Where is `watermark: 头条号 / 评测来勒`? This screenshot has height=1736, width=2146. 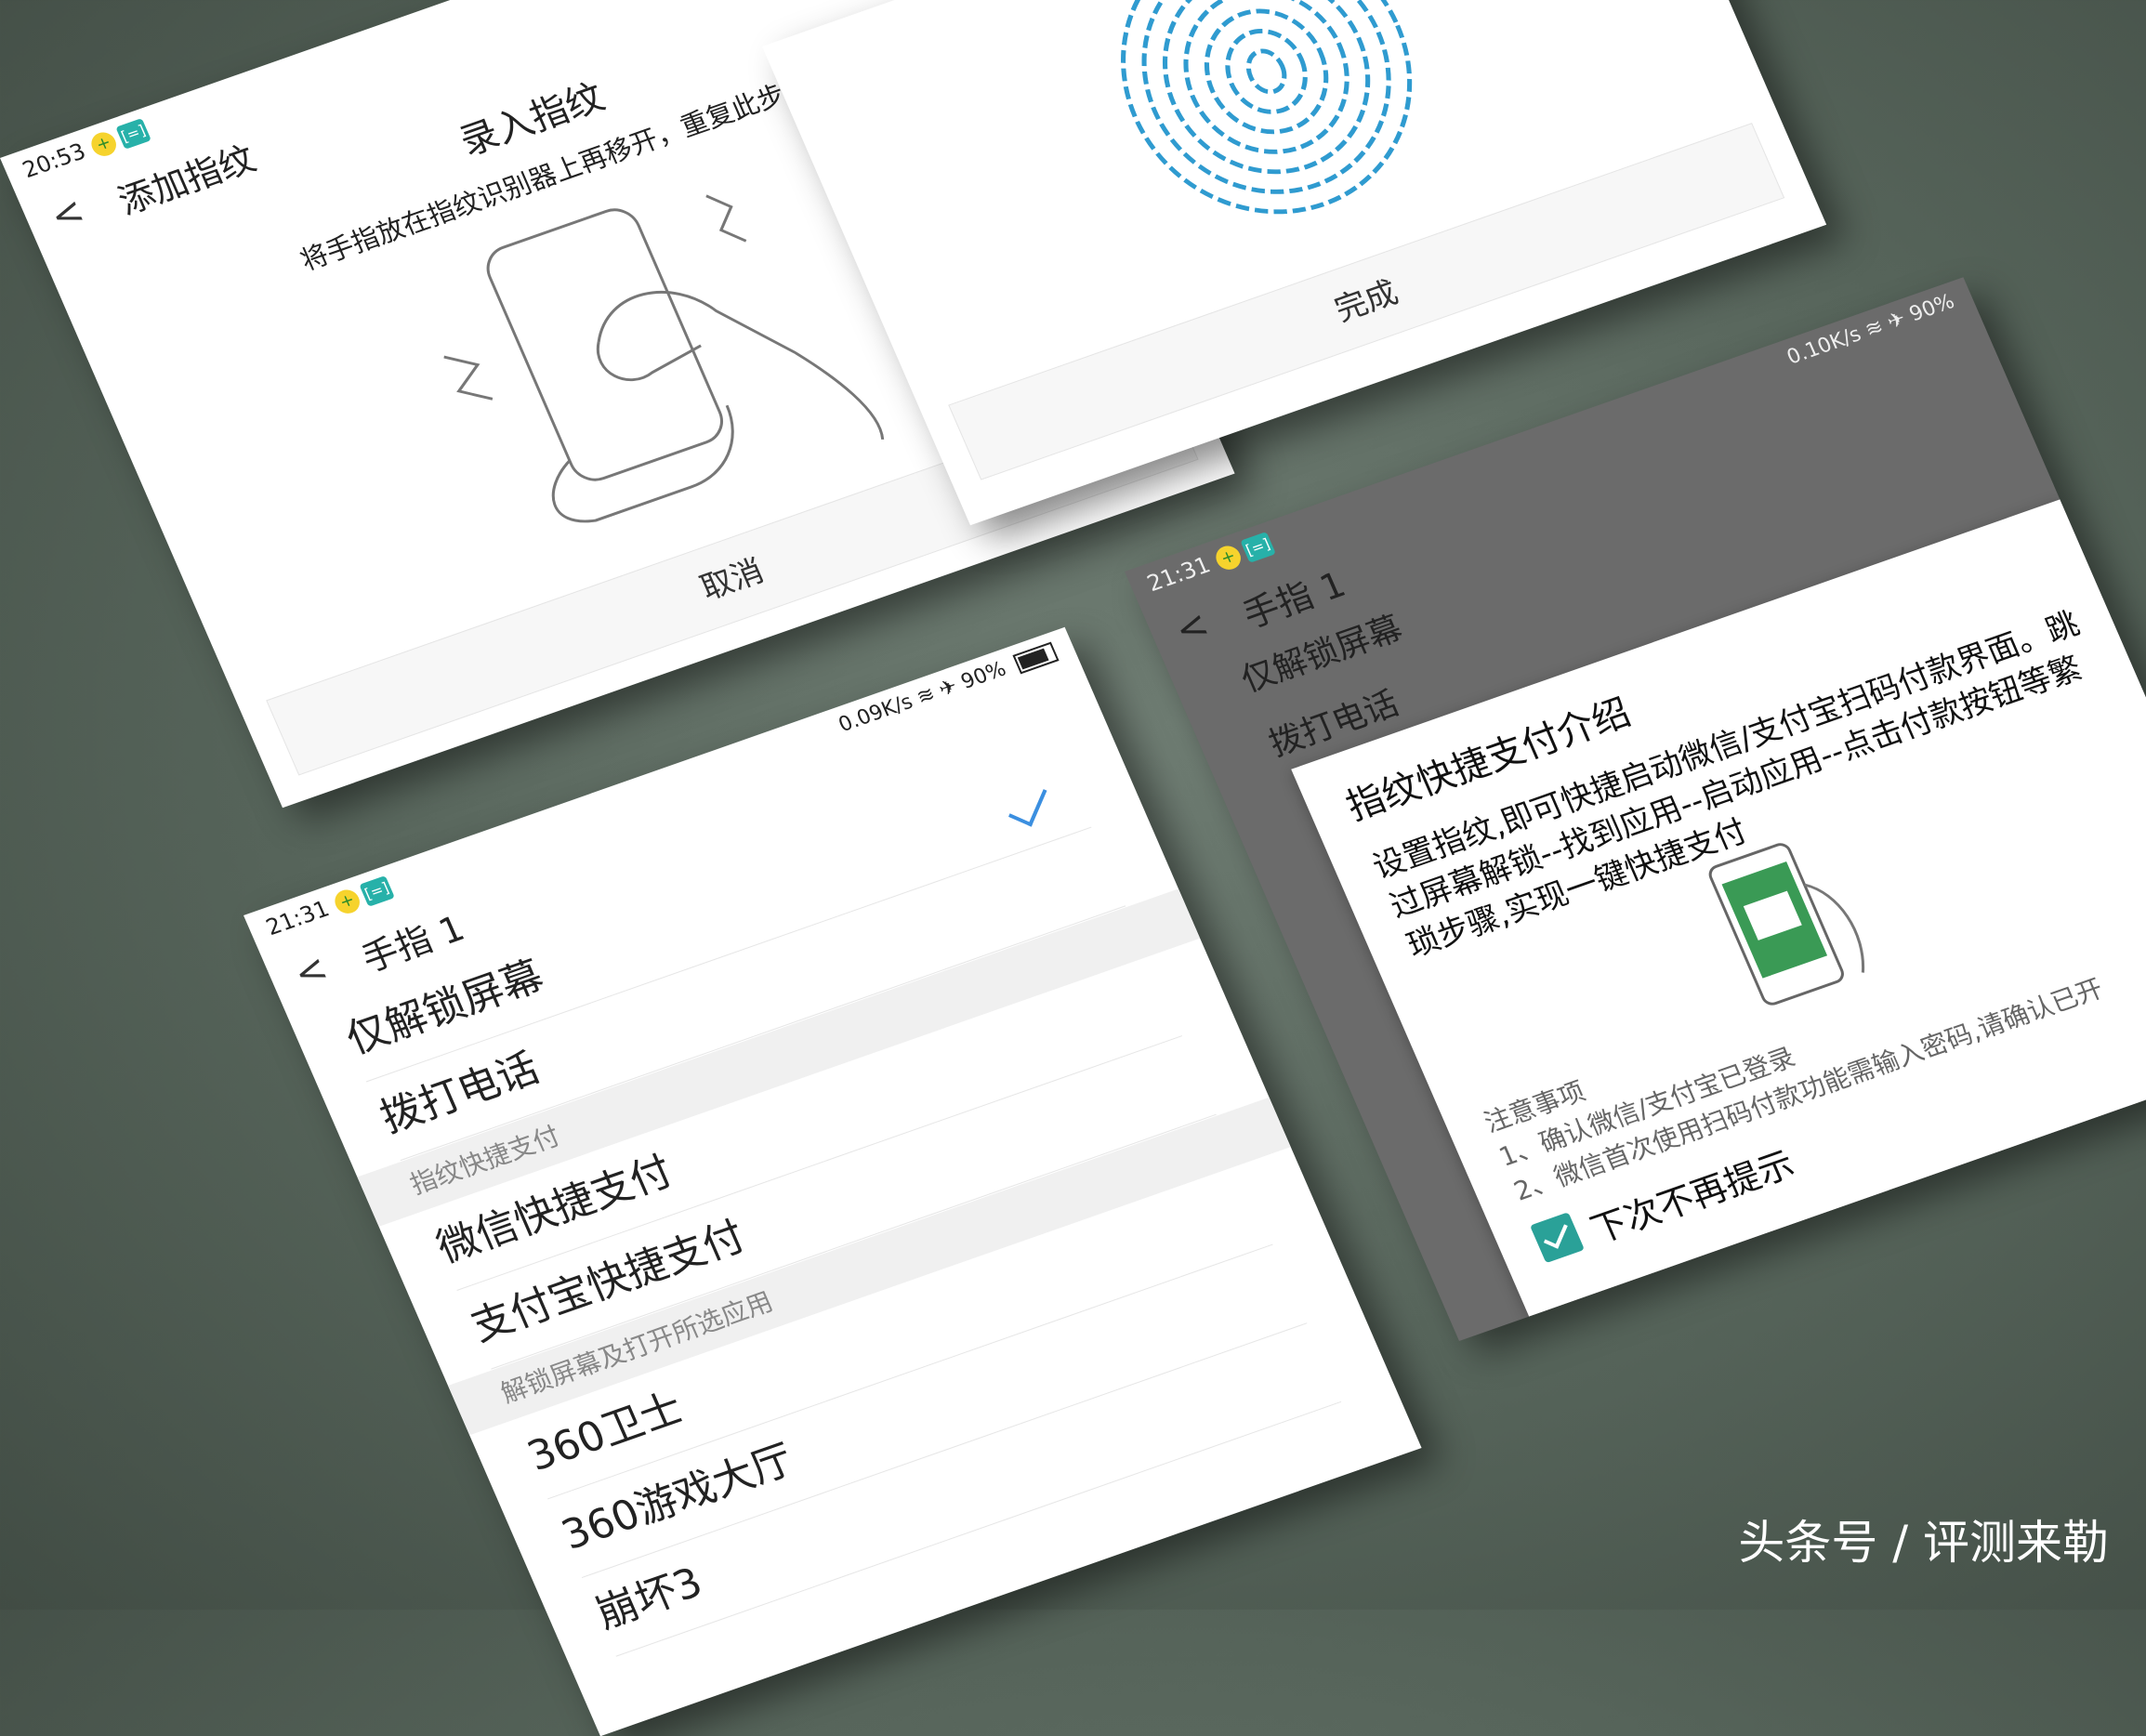 watermark: 头条号 / 评测来勒 is located at coordinates (1924, 1543).